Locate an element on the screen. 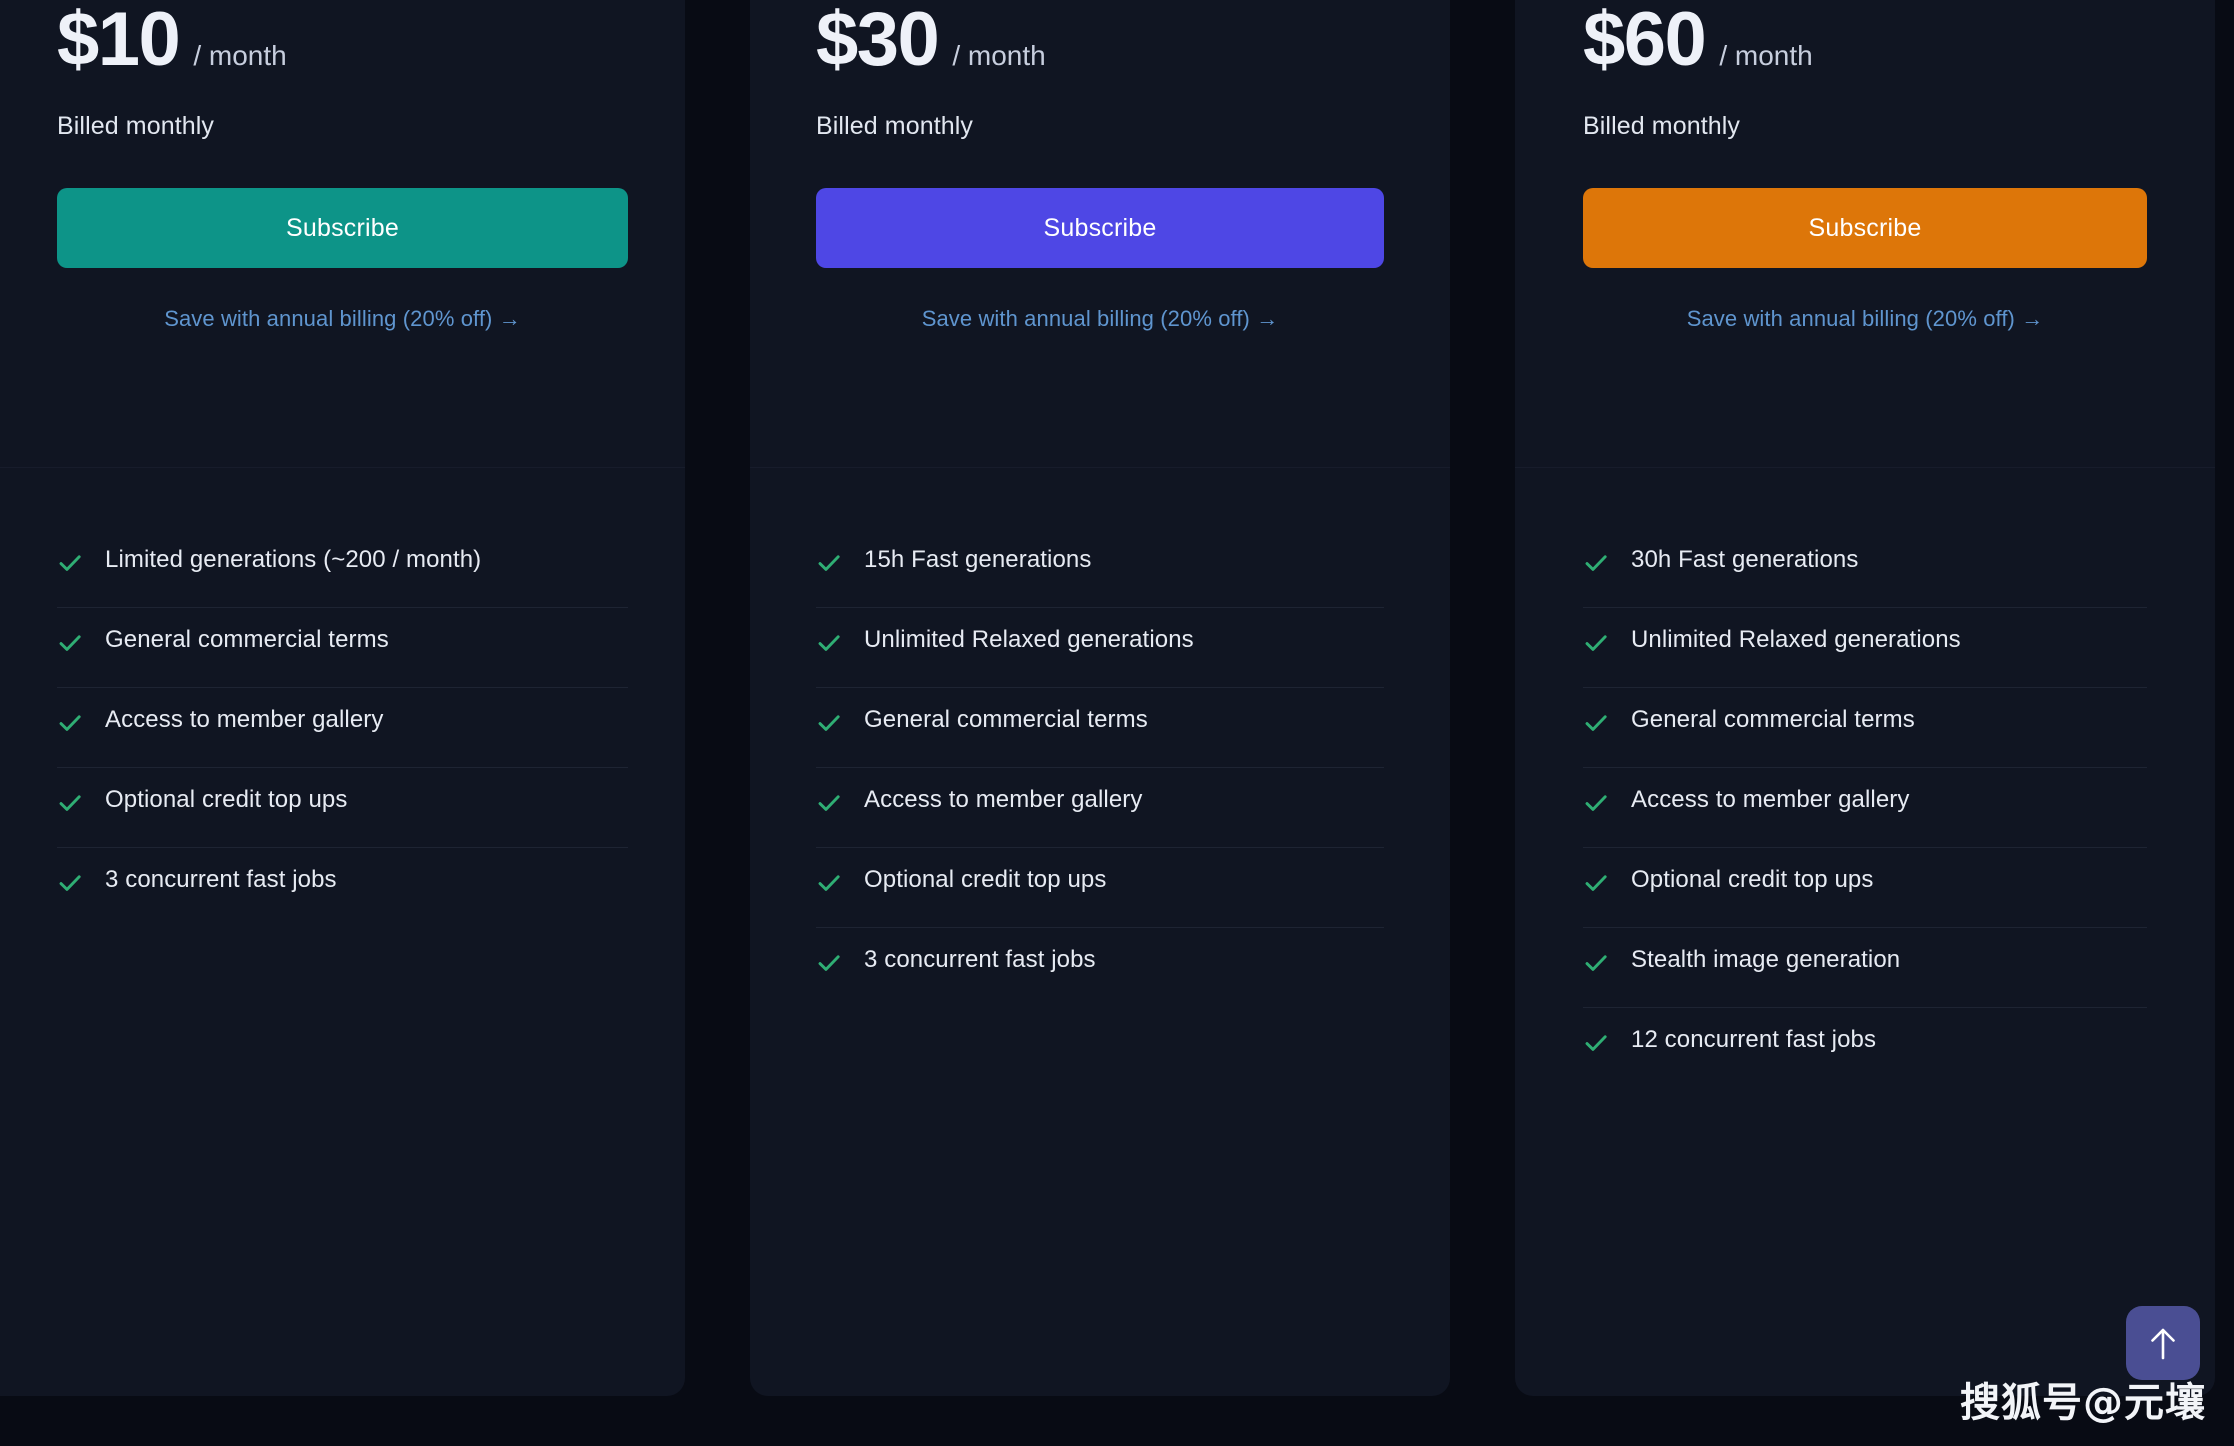 This screenshot has width=2234, height=1446. watermark: 搜狐号@元壤 is located at coordinates (2083, 1403).